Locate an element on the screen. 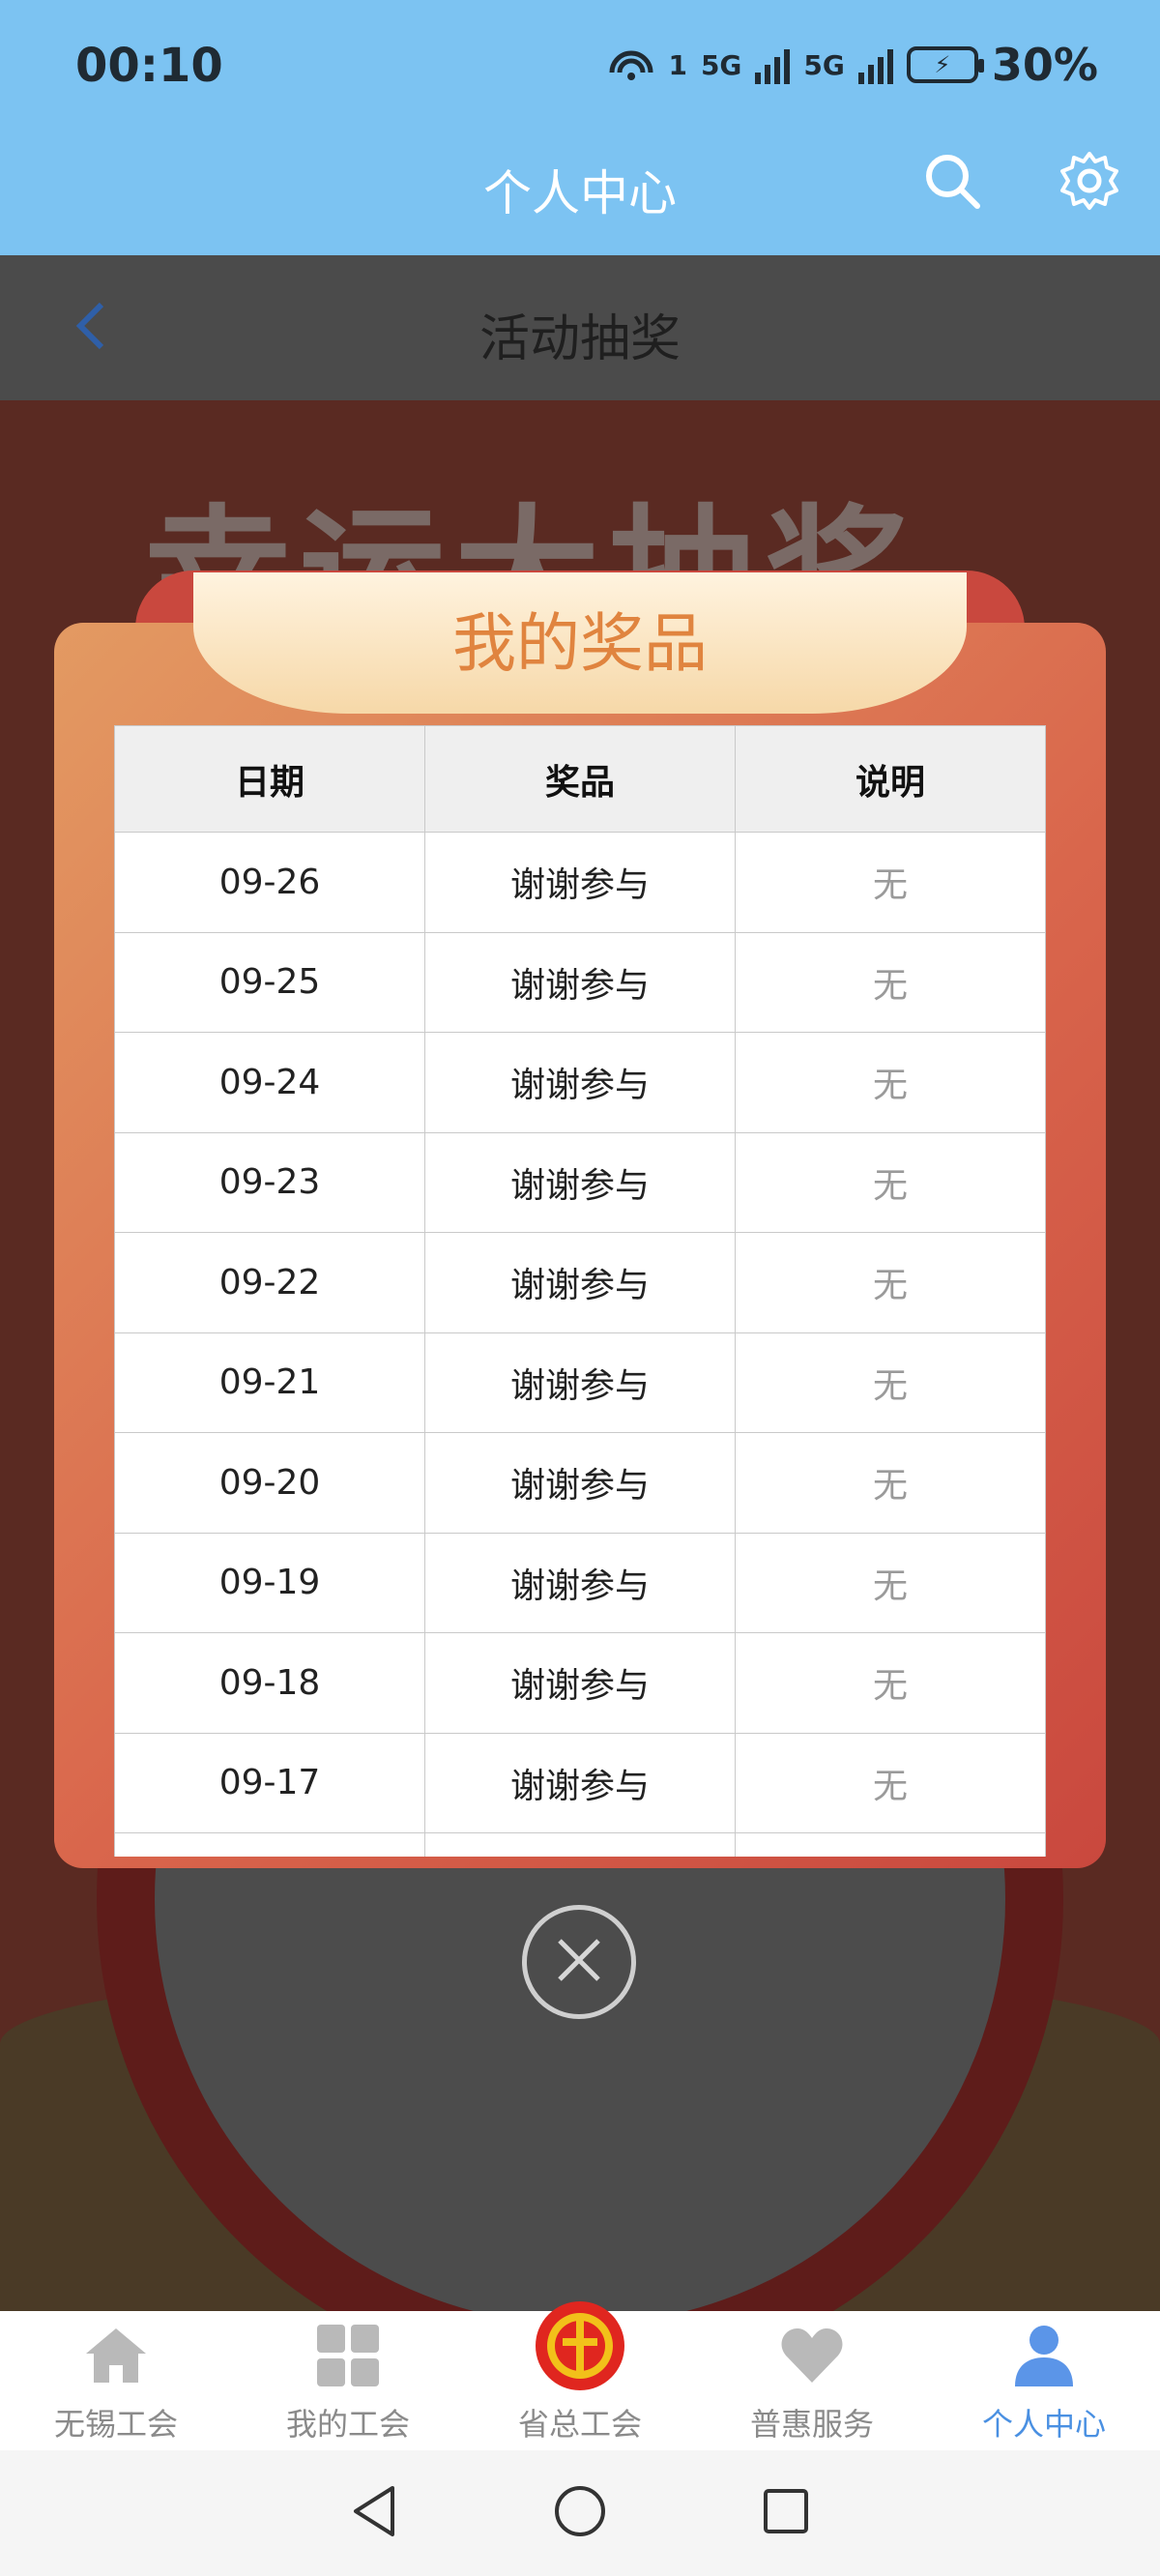 The width and height of the screenshot is (1160, 2576). sub-header: 活动抽奖 is located at coordinates (580, 327).